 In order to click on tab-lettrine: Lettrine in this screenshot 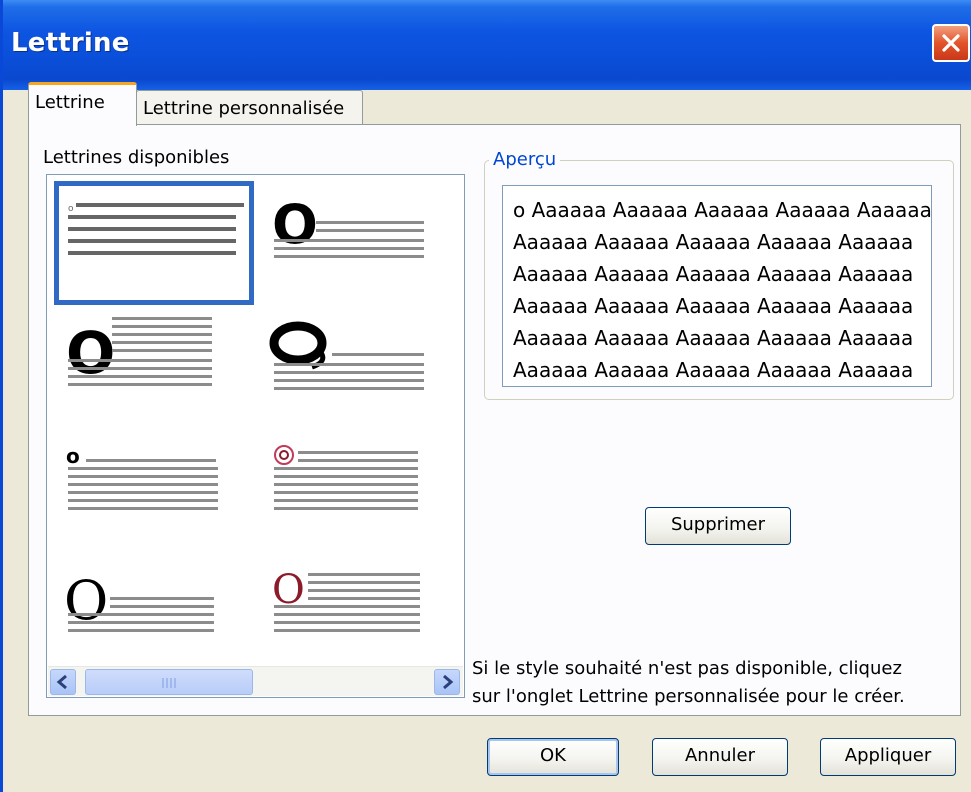, I will do `click(82, 104)`.